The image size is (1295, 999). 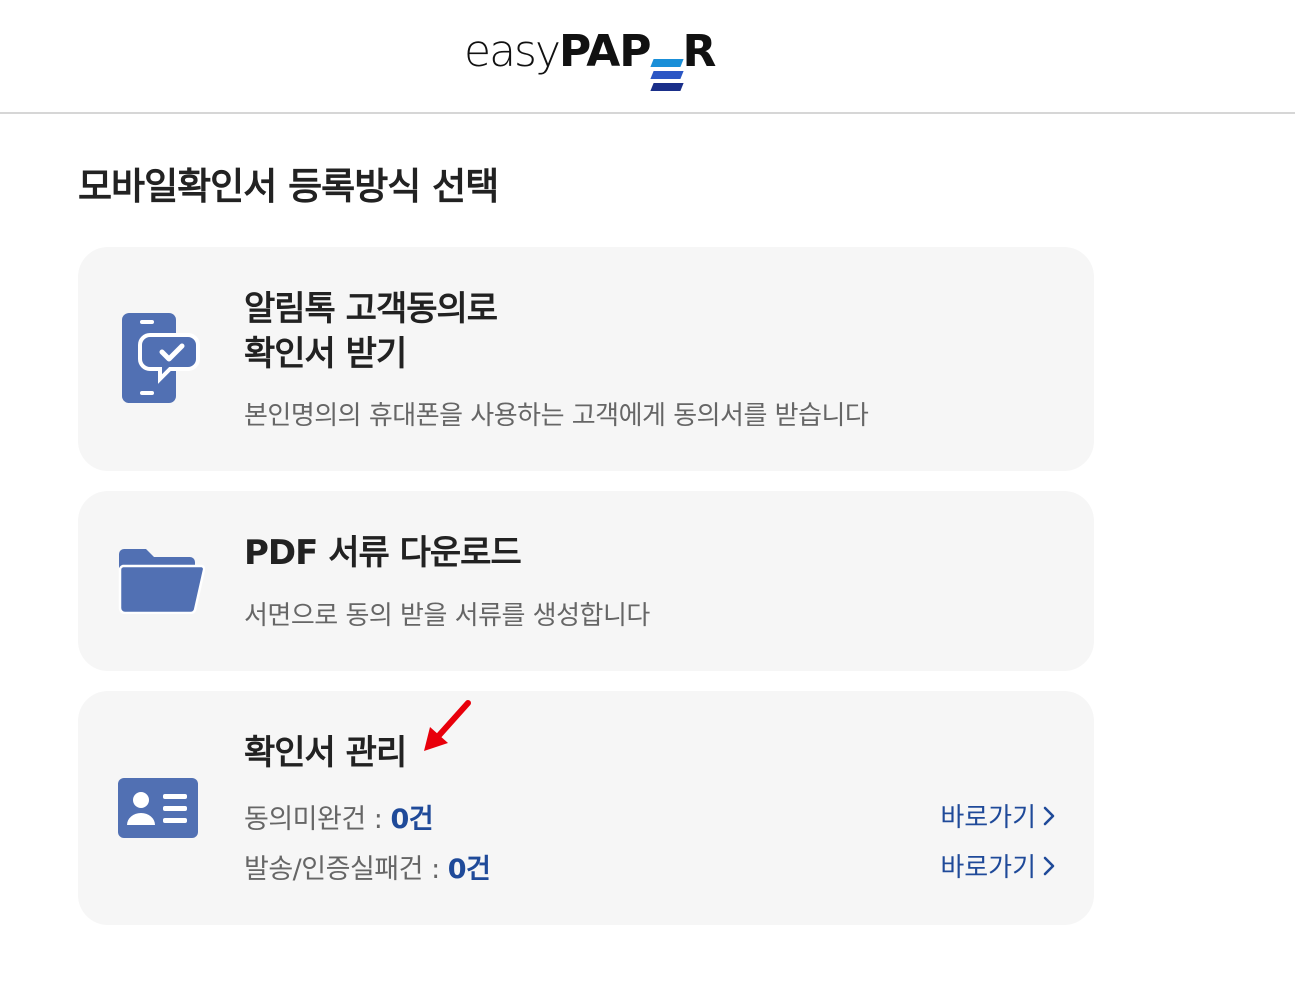 What do you see at coordinates (383, 553) in the screenshot?
I see `card-title: PDF 서류 다운로드` at bounding box center [383, 553].